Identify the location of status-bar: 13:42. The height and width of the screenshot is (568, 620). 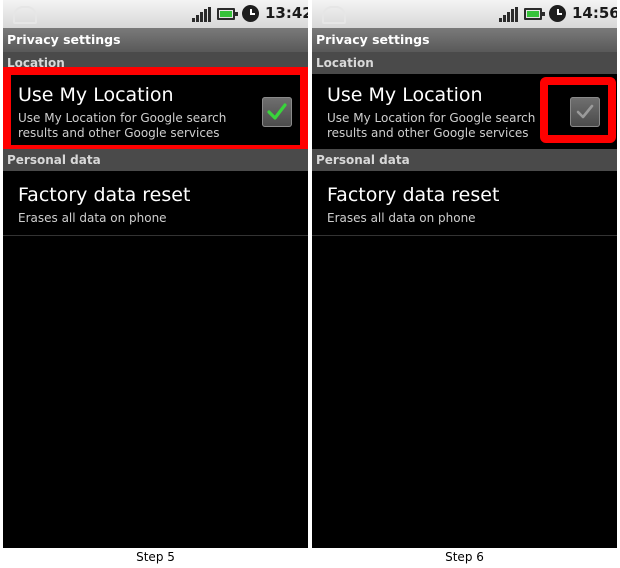
(155, 14).